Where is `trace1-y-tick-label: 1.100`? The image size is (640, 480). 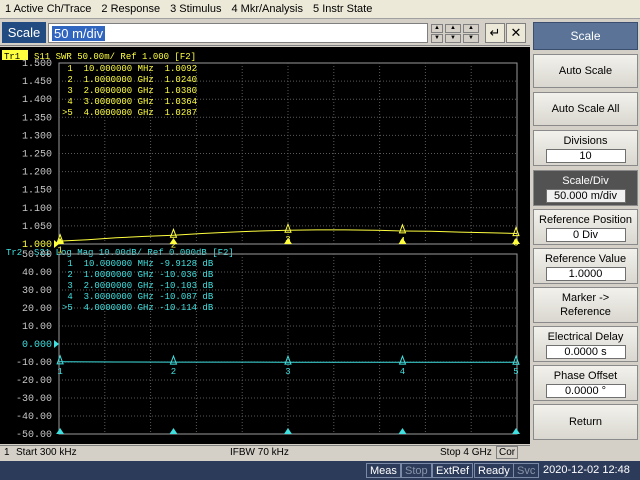 trace1-y-tick-label: 1.100 is located at coordinates (37, 209).